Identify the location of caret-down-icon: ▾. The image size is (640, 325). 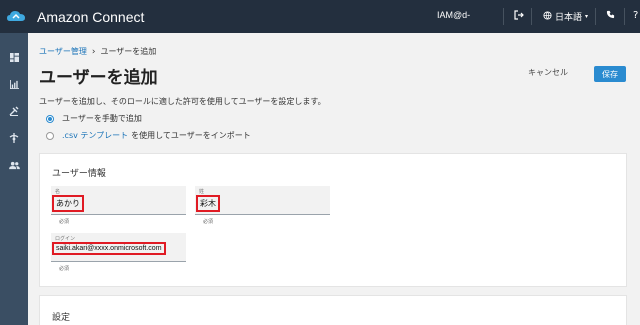
(587, 16).